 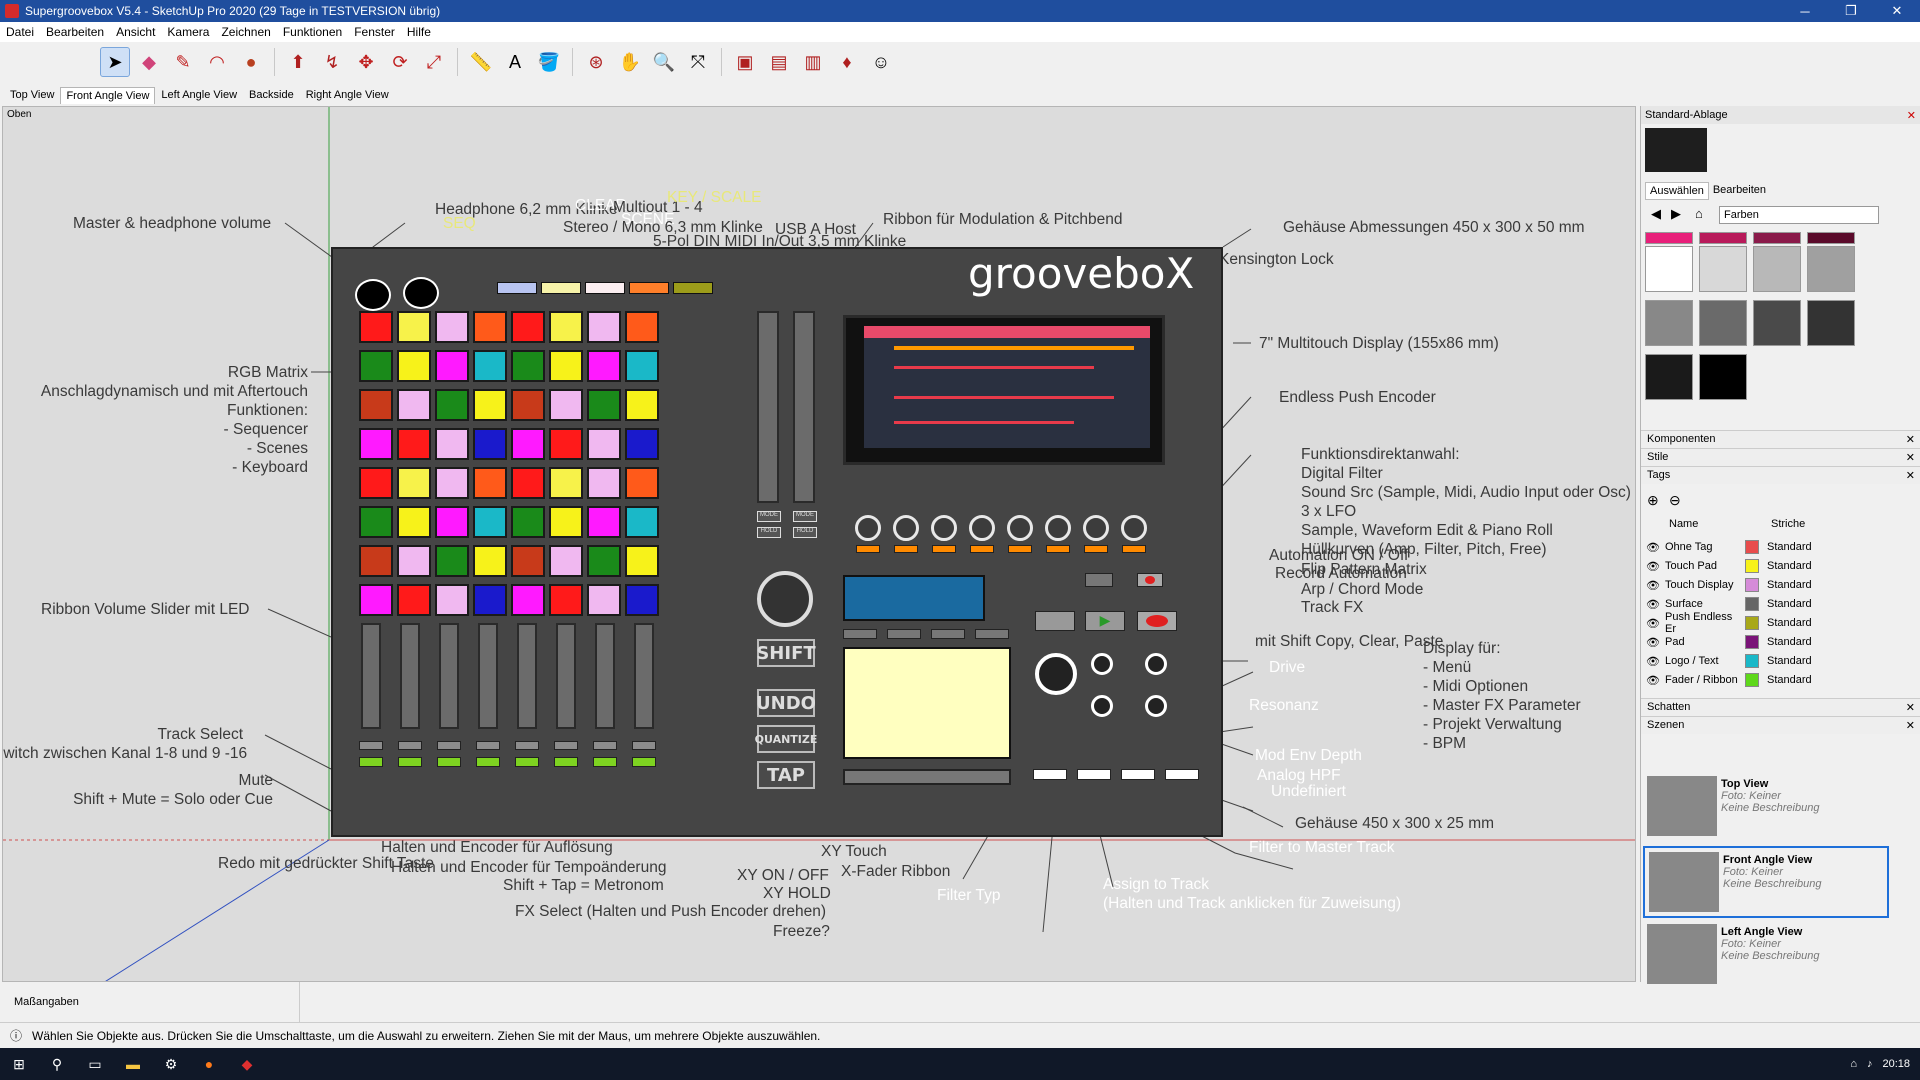 What do you see at coordinates (1766, 808) in the screenshot?
I see `scene-item: Top View Foto: Keiner Keine Beschreibung` at bounding box center [1766, 808].